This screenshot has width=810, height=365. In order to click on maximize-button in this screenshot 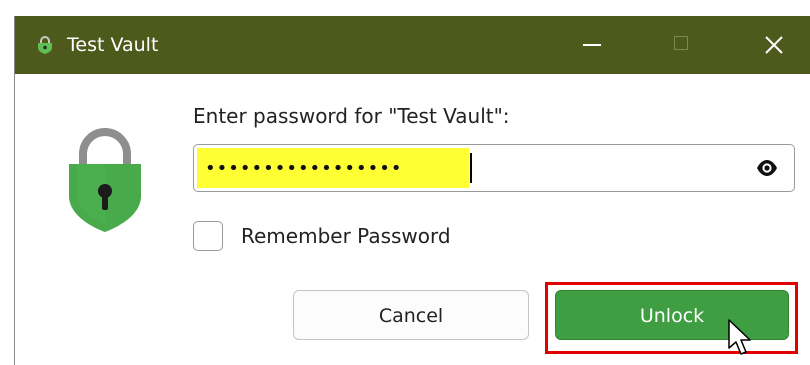, I will do `click(682, 45)`.